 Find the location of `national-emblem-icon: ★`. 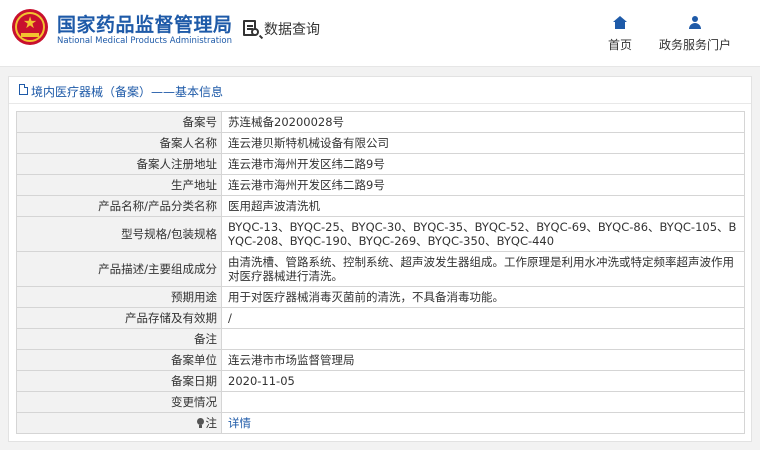

national-emblem-icon: ★ is located at coordinates (30, 27).